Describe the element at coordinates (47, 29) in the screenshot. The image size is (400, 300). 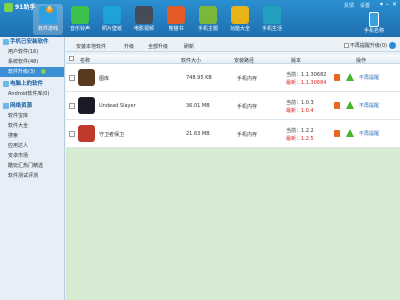
I see `nav-label: 软件游戏` at that location.